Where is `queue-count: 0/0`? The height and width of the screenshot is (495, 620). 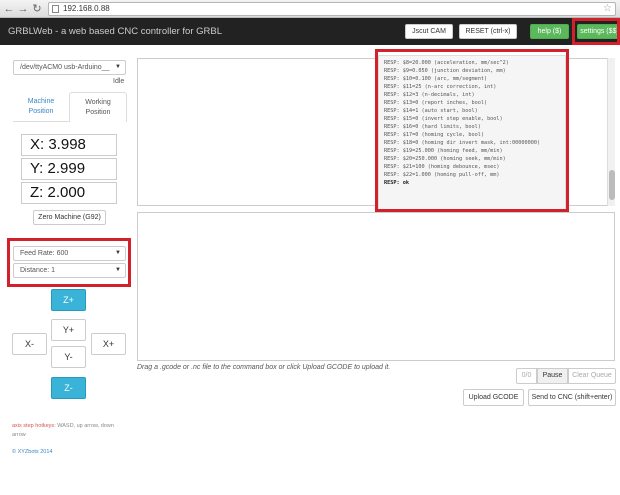 queue-count: 0/0 is located at coordinates (526, 376).